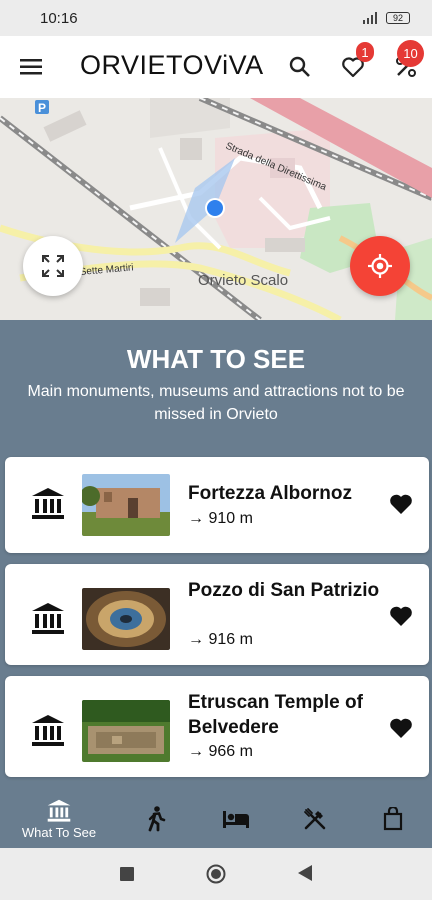  Describe the element at coordinates (220, 639) in the screenshot. I see `place-distance: → 916 m` at that location.